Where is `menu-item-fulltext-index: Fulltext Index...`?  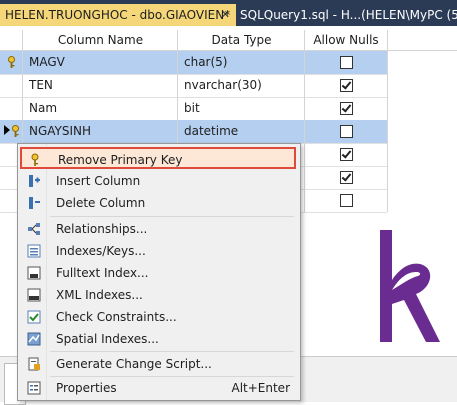 menu-item-fulltext-index: Fulltext Index... is located at coordinates (158, 273).